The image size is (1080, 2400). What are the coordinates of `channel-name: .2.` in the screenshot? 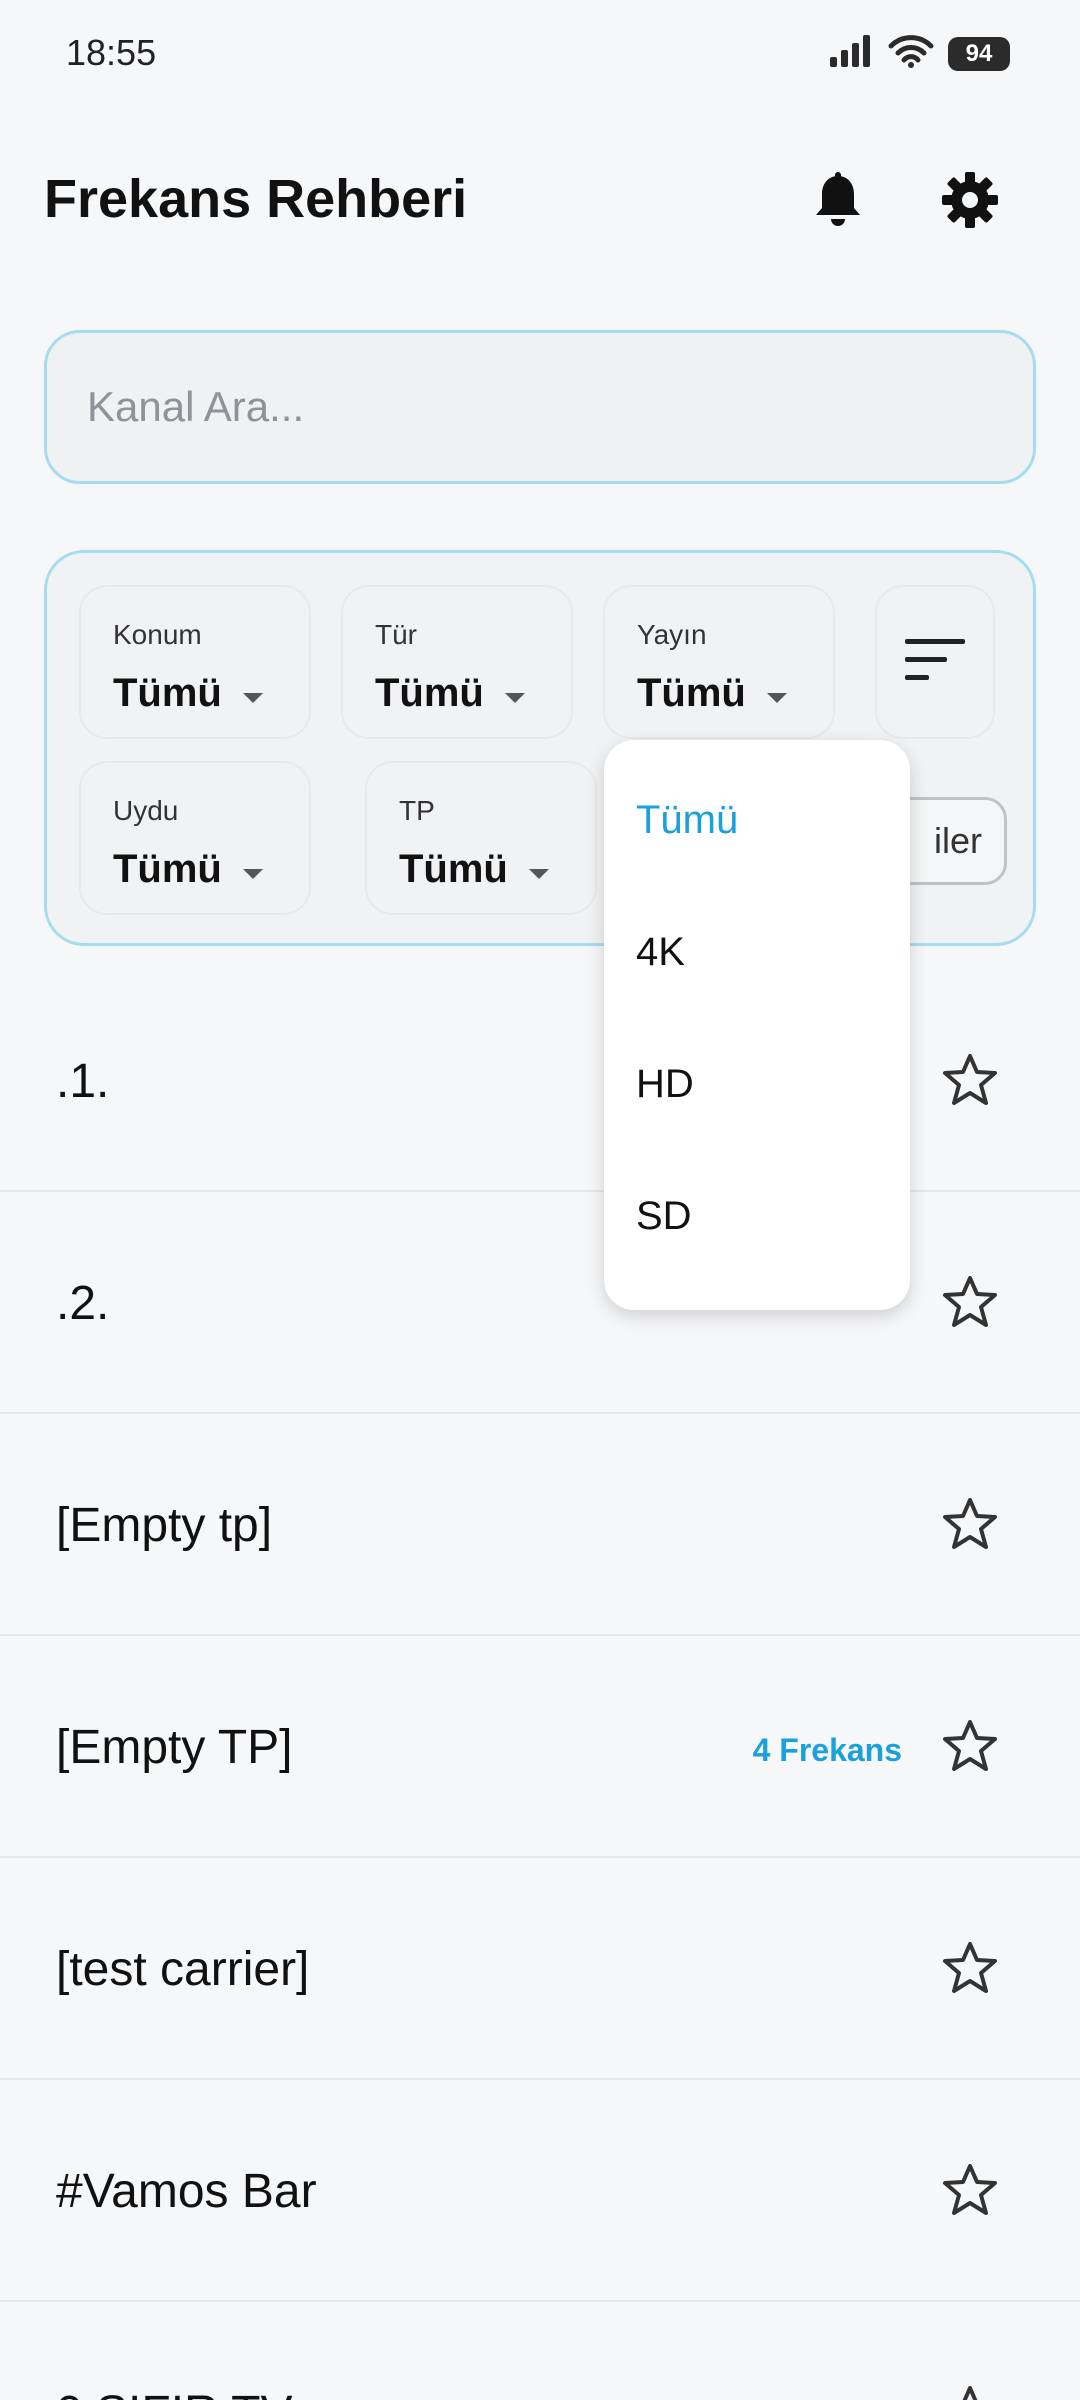 It's located at (83, 1303).